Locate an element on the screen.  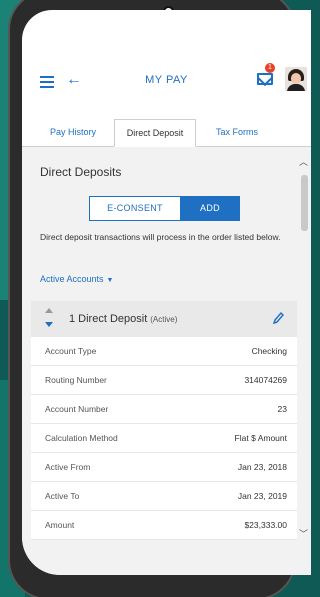
detail-value: $23,333.00 is located at coordinates (265, 525).